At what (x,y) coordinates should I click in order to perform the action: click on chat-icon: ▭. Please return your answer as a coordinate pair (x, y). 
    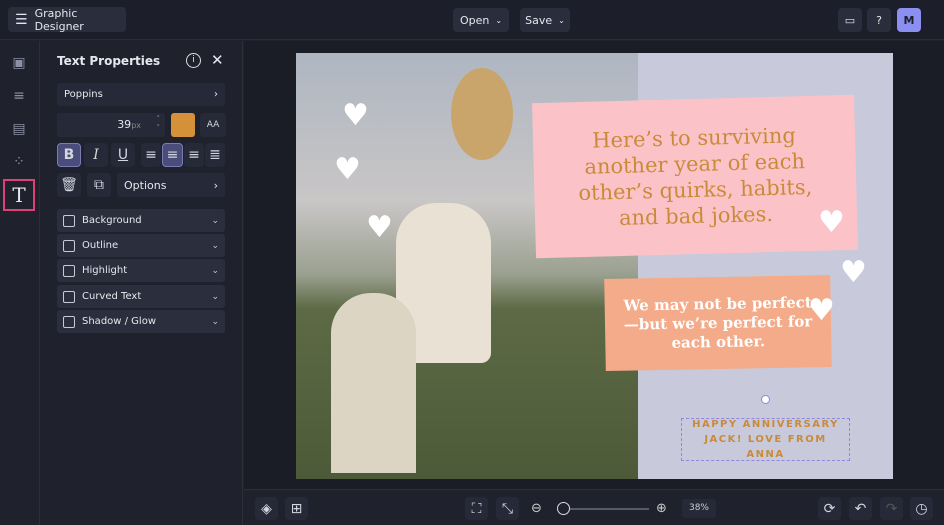
    Looking at the image, I should click on (850, 20).